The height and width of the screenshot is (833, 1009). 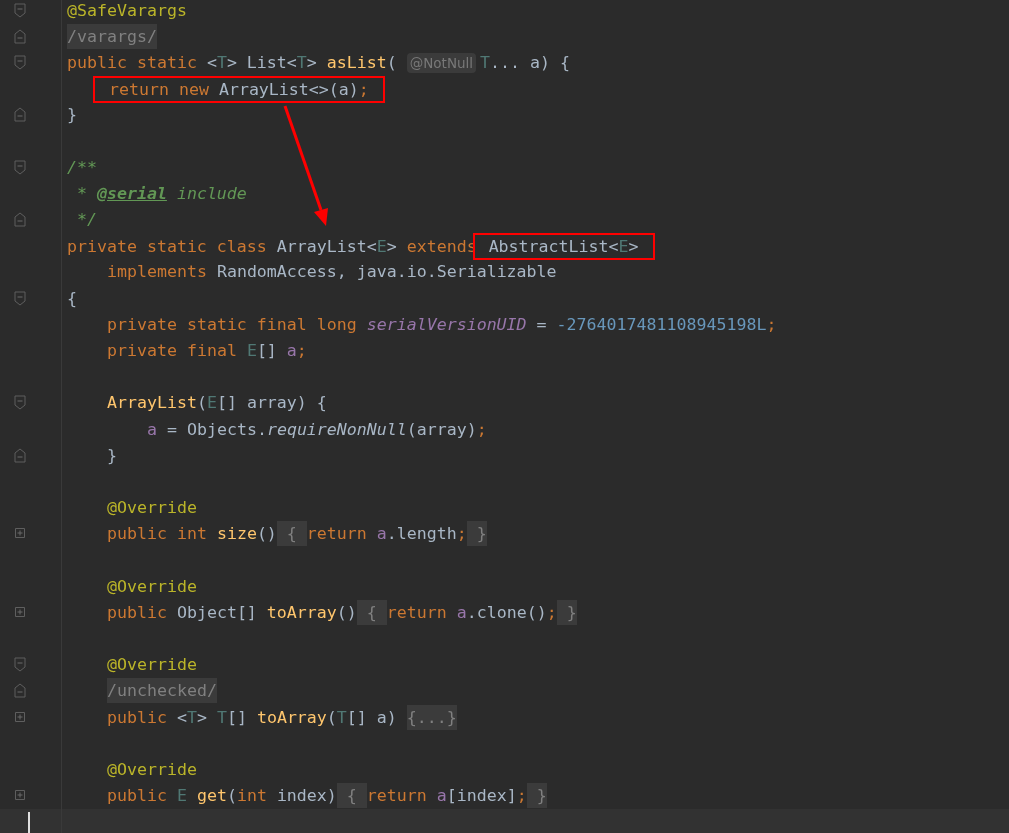 What do you see at coordinates (327, 796) in the screenshot?
I see `code-line: public E get(int index) { return a[index]; }` at bounding box center [327, 796].